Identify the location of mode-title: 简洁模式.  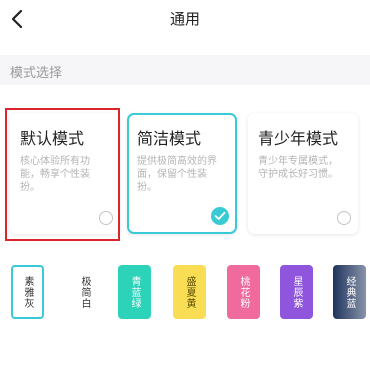
(169, 138).